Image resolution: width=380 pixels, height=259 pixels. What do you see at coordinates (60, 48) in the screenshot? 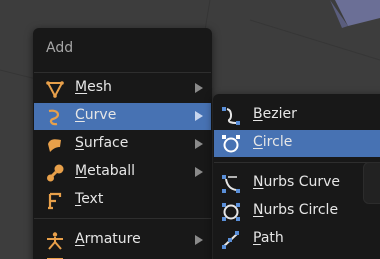
I see `menu-title: Add` at bounding box center [60, 48].